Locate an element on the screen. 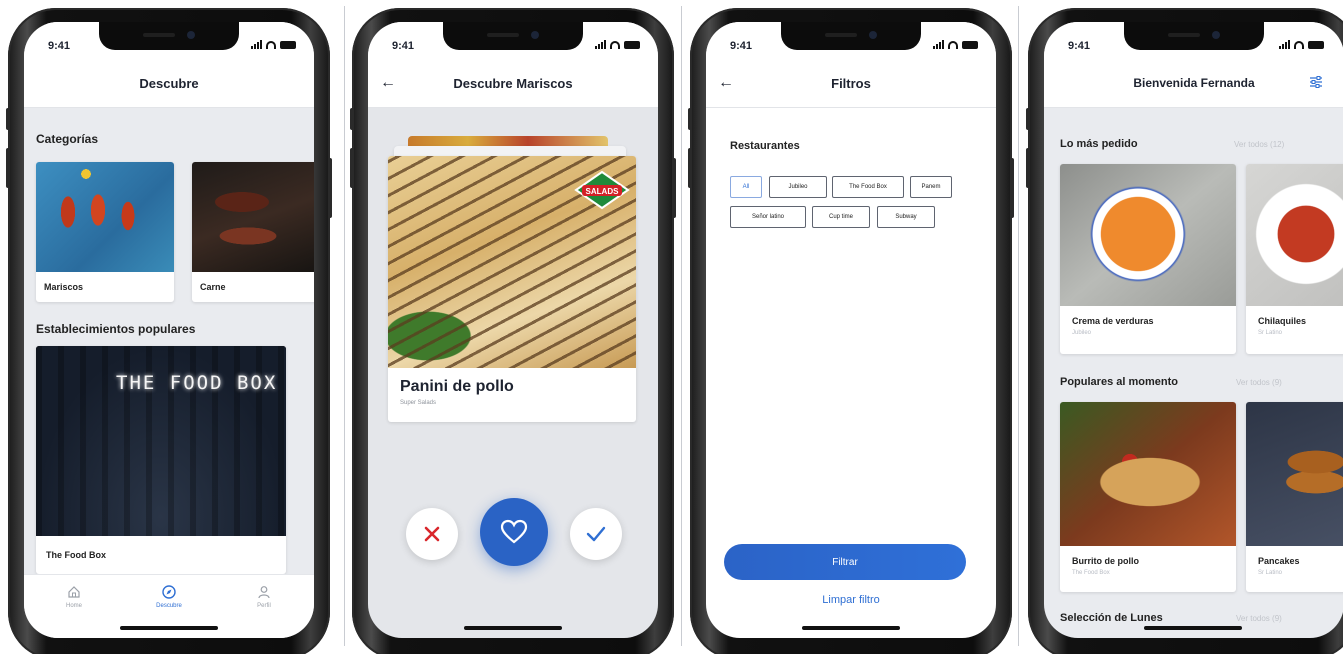  restaurants-title: Restaurantes is located at coordinates (765, 146).